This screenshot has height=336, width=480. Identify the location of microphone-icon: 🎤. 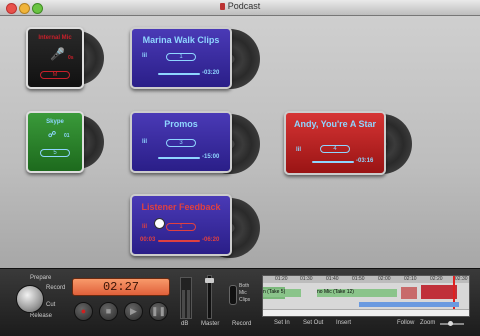
(57, 54).